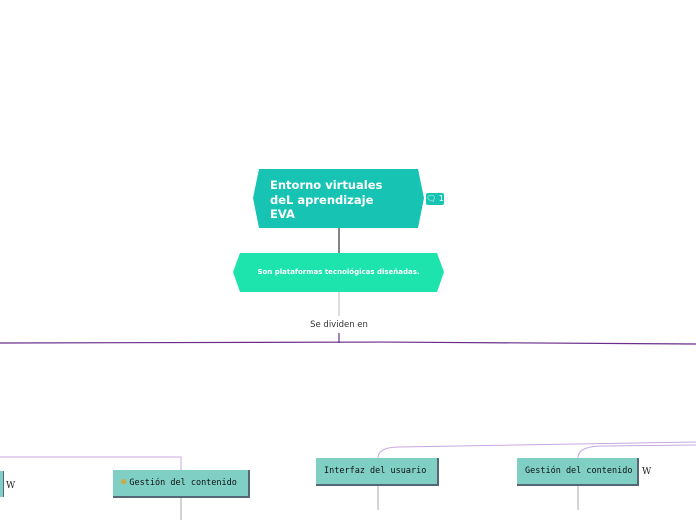 The height and width of the screenshot is (520, 696). I want to click on left-branch-line, so click(91, 463).